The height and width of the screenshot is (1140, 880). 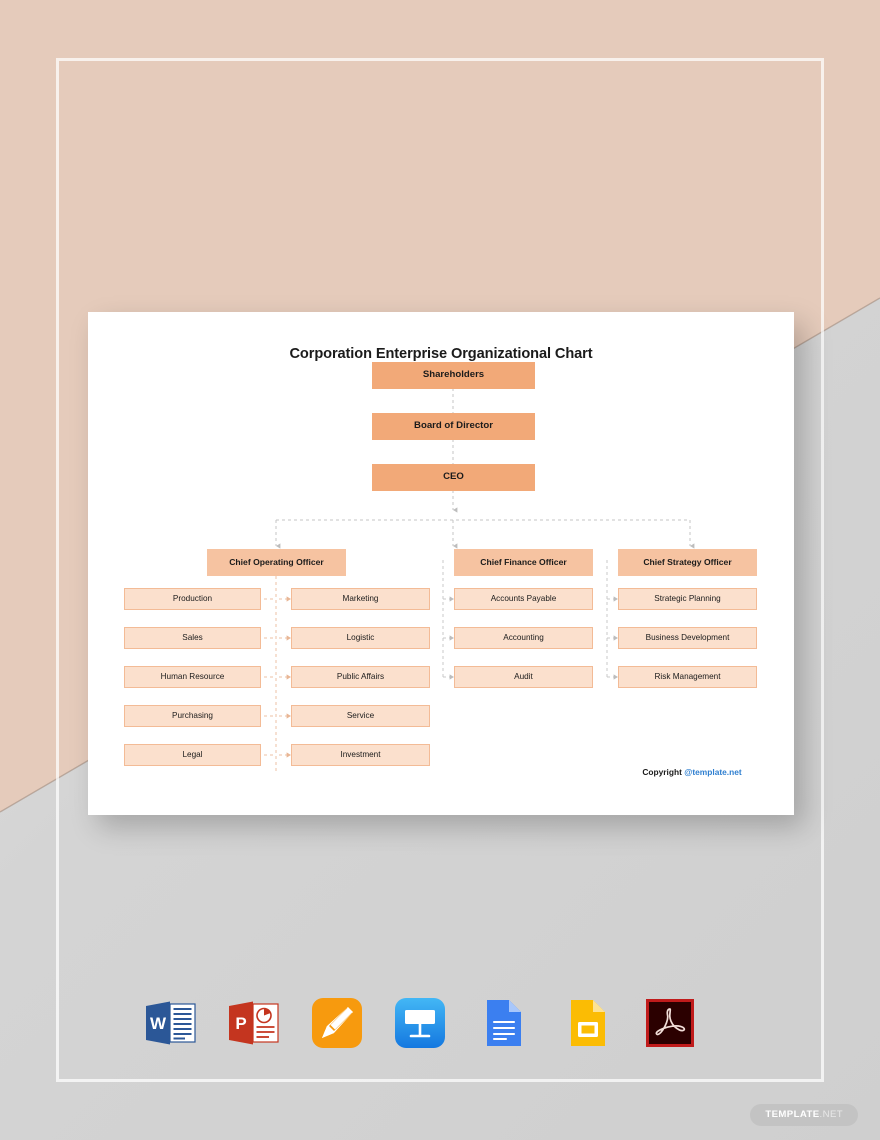 I want to click on svg-text: W, so click(x=158, y=1023).